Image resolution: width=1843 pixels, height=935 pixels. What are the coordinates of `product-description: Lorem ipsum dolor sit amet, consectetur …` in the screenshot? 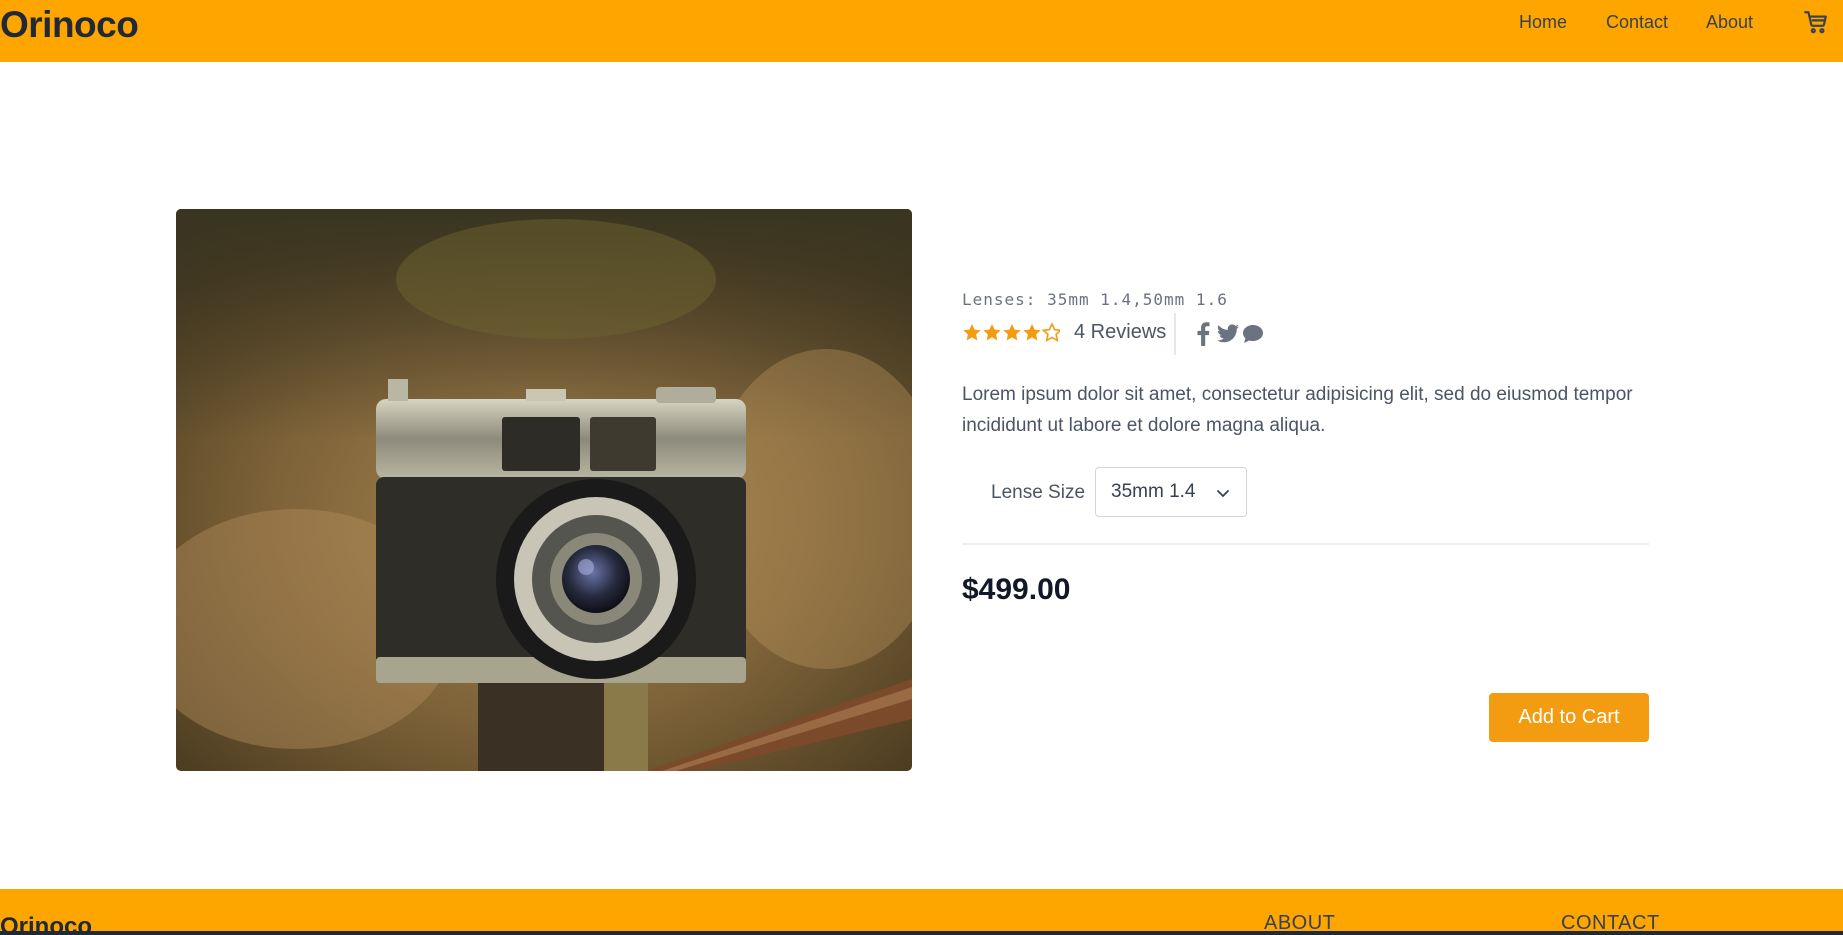 It's located at (1297, 410).